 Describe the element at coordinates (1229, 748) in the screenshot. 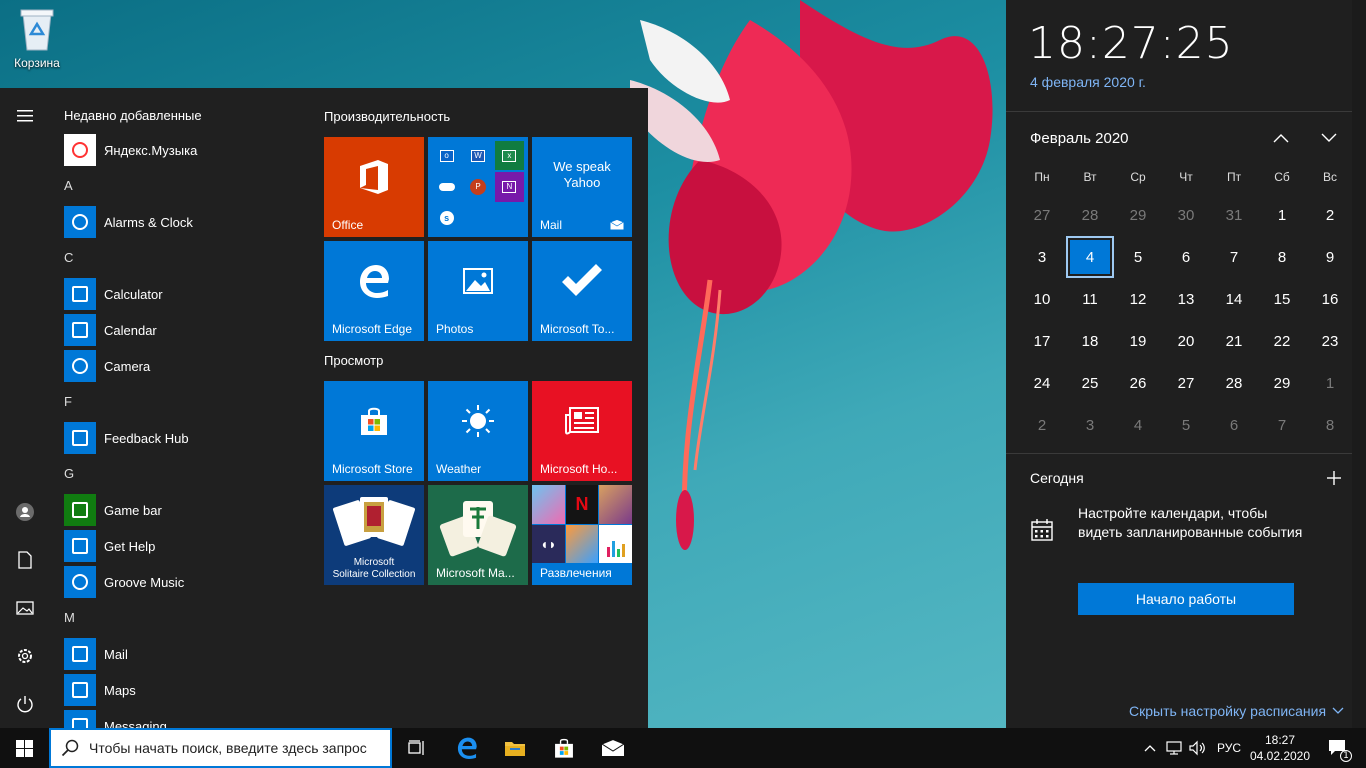

I see `input-language-button: РУС` at that location.